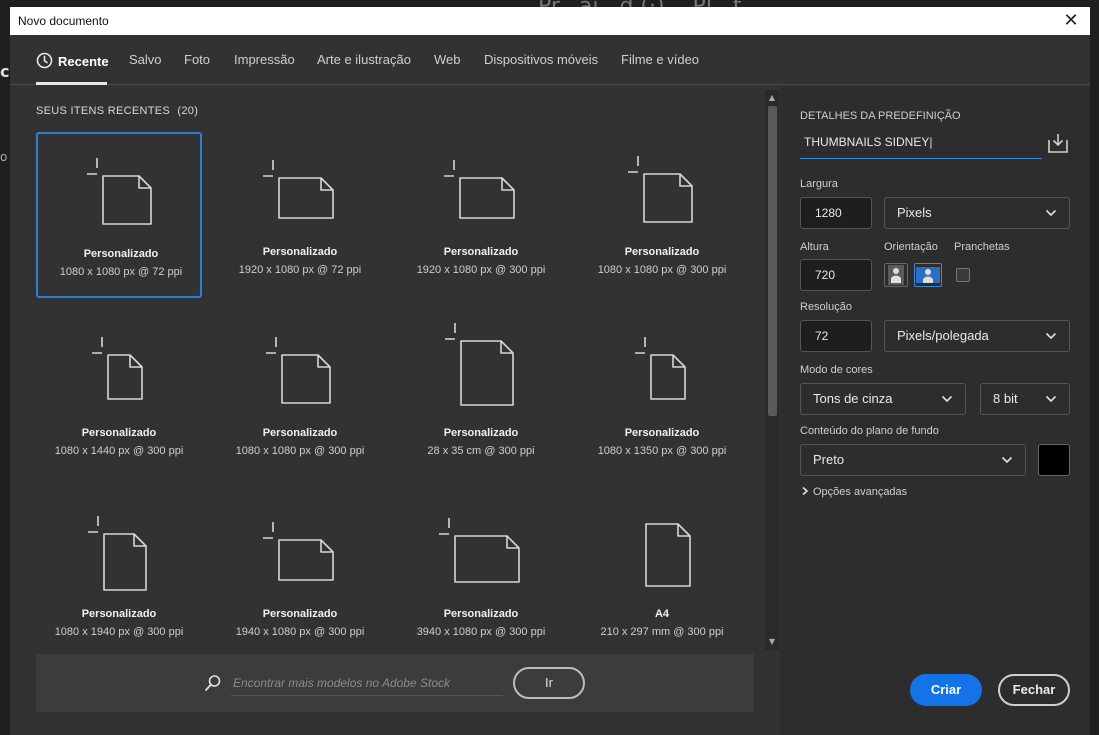 This screenshot has width=1099, height=735. Describe the element at coordinates (197, 59) in the screenshot. I see `tab-foto: Foto` at that location.